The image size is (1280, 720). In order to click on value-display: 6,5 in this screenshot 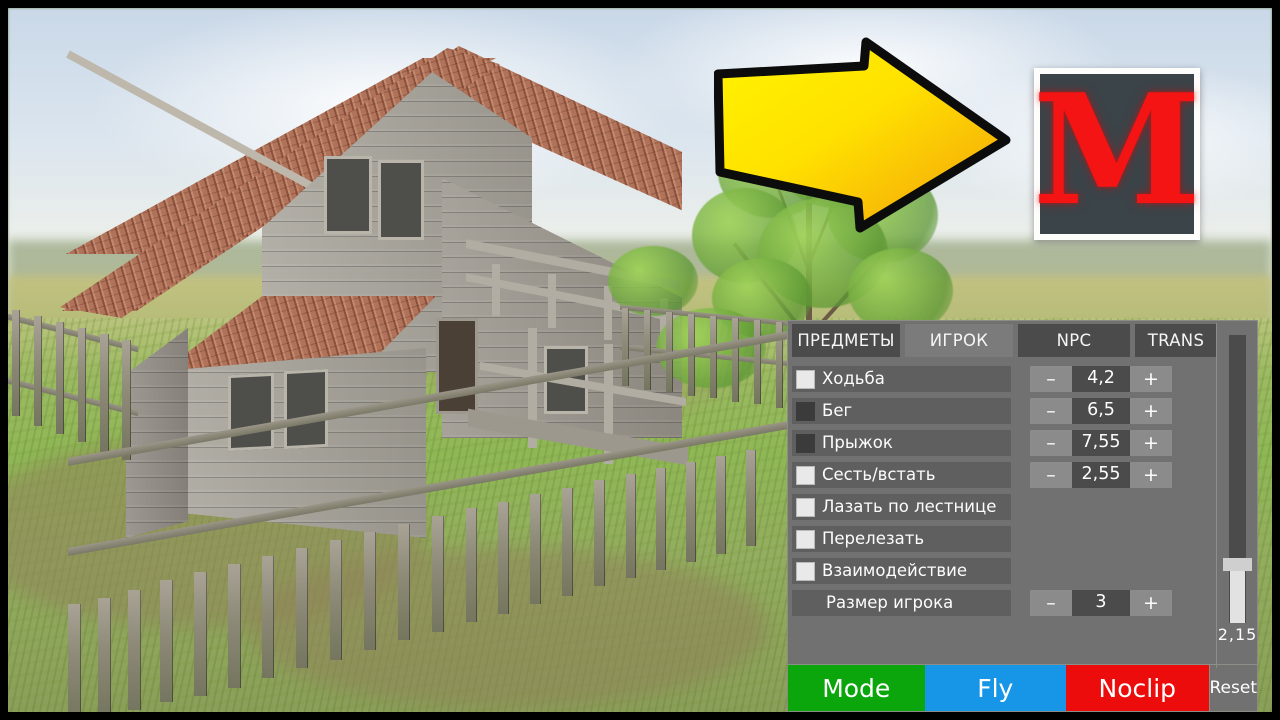, I will do `click(1101, 411)`.